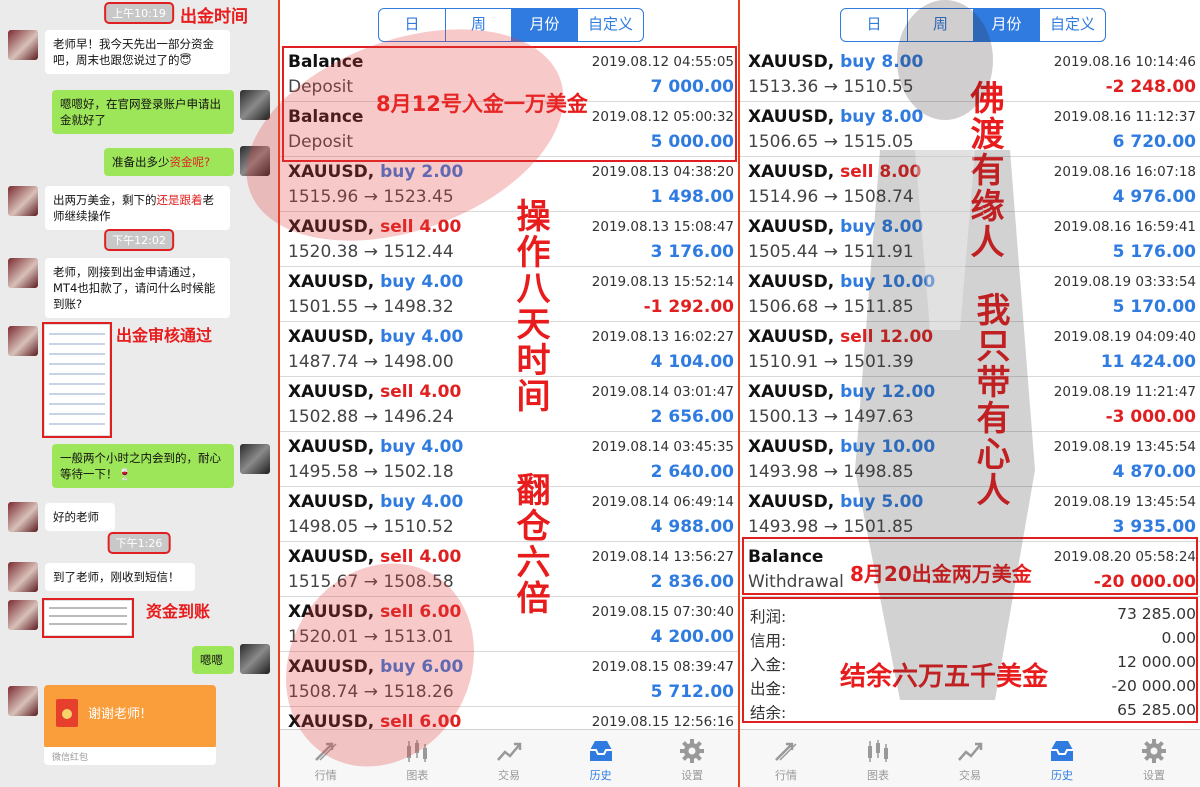 This screenshot has height=787, width=1200. Describe the element at coordinates (692, 87) in the screenshot. I see `row-profit: 7 000.00` at that location.